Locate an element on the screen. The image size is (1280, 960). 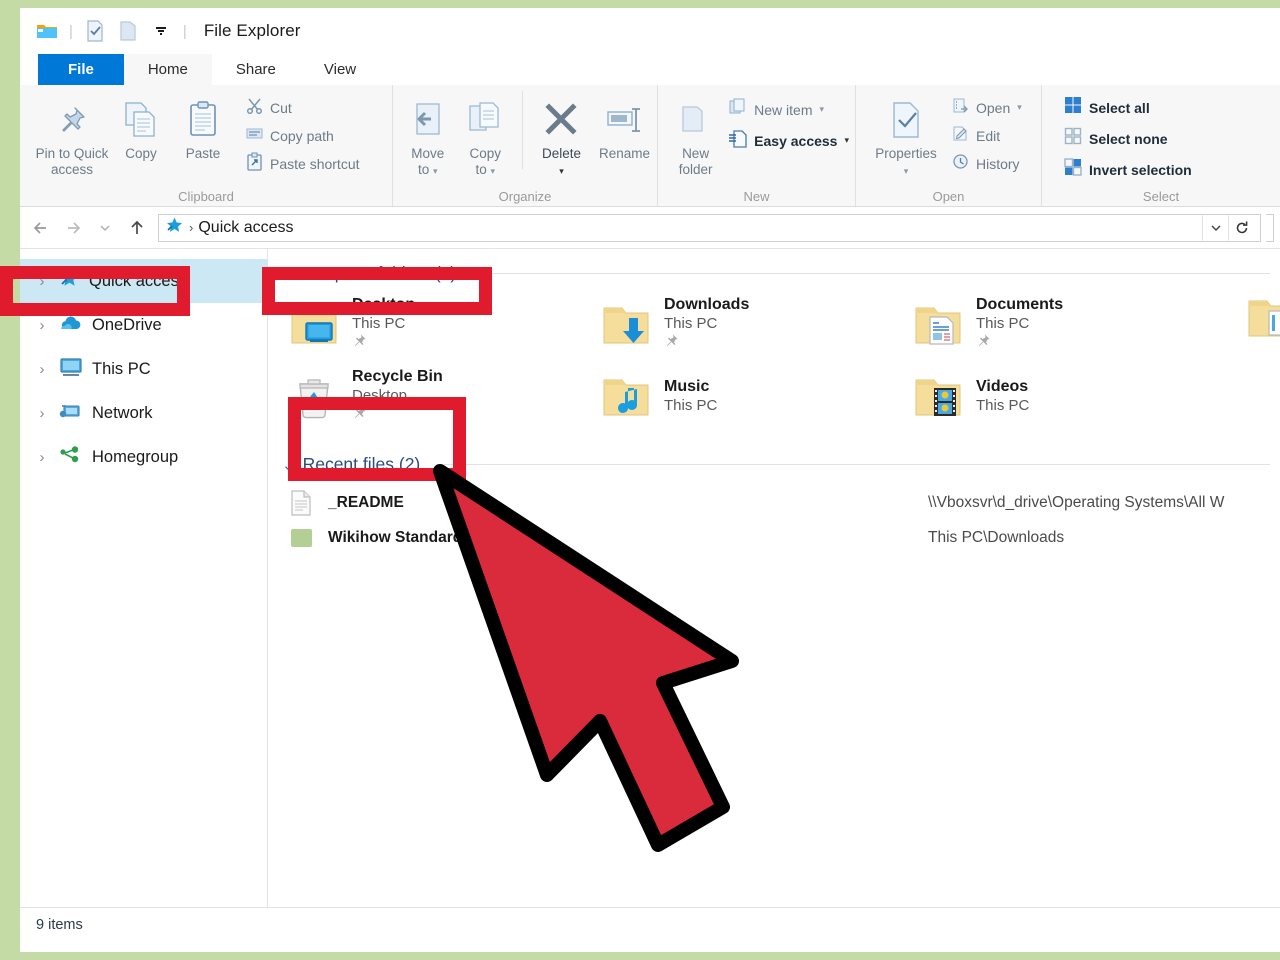
paste-button: Paste is located at coordinates (203, 126).